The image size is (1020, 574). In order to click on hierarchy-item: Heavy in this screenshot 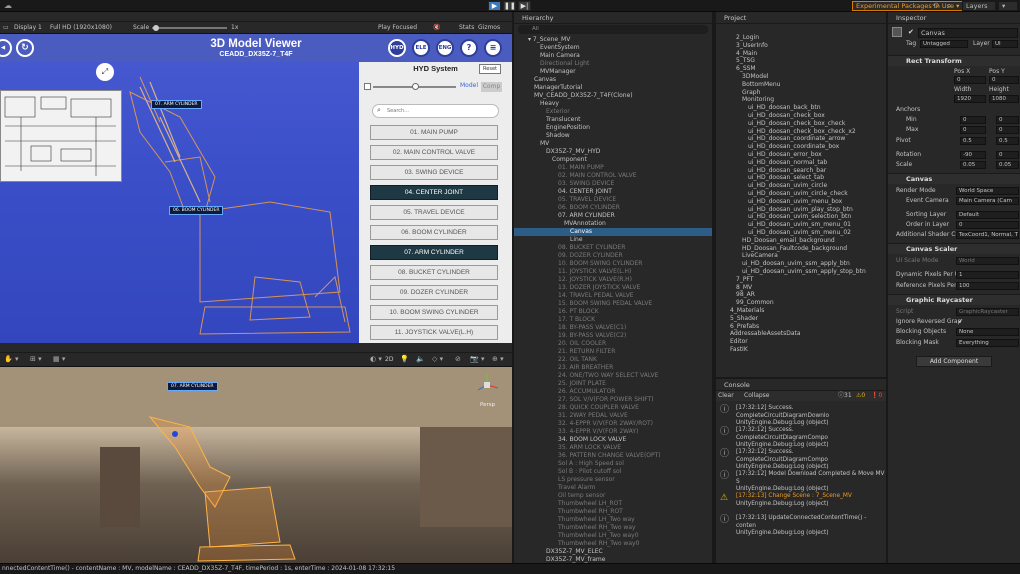, I will do `click(536, 104)`.